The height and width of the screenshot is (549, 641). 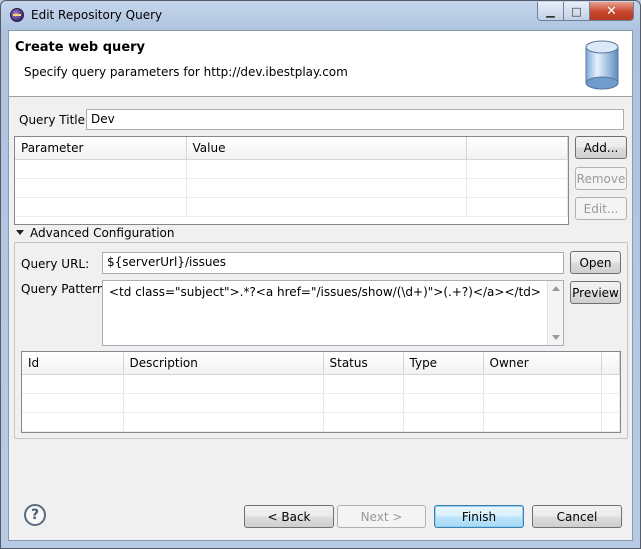 What do you see at coordinates (326, 148) in the screenshot?
I see `column-header-value: Value` at bounding box center [326, 148].